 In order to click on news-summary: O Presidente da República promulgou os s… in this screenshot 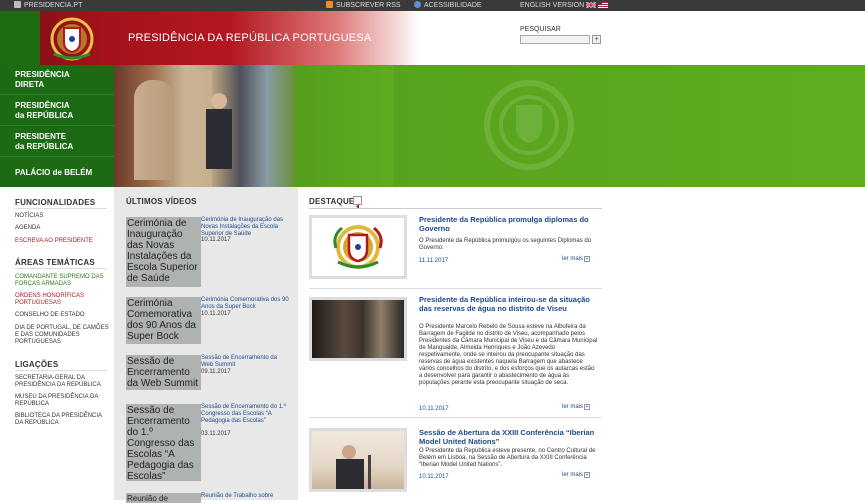, I will do `click(505, 244)`.